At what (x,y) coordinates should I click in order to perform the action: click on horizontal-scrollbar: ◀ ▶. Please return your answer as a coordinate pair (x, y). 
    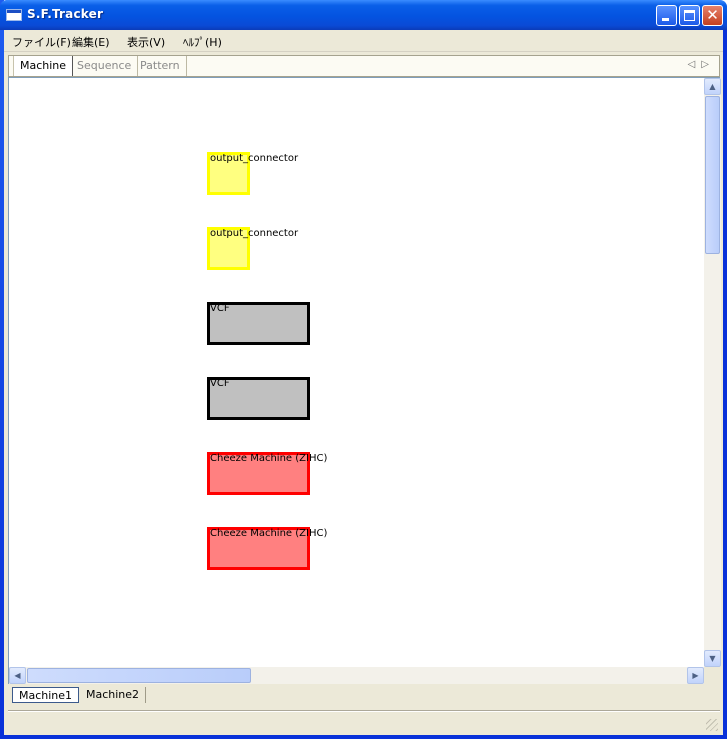
    Looking at the image, I should click on (356, 675).